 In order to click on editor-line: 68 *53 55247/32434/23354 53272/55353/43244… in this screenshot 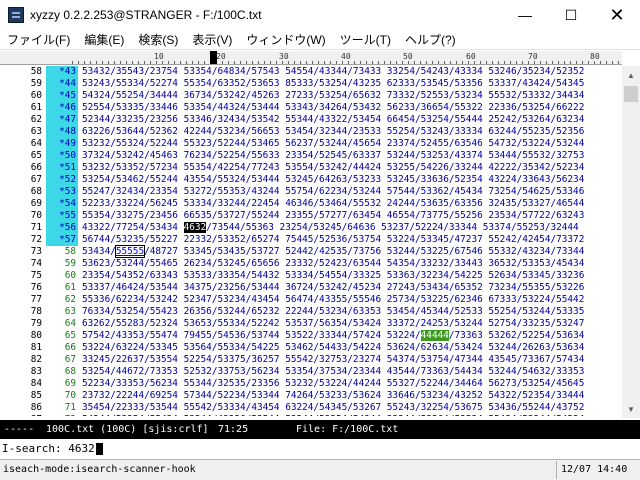, I will do `click(311, 192)`.